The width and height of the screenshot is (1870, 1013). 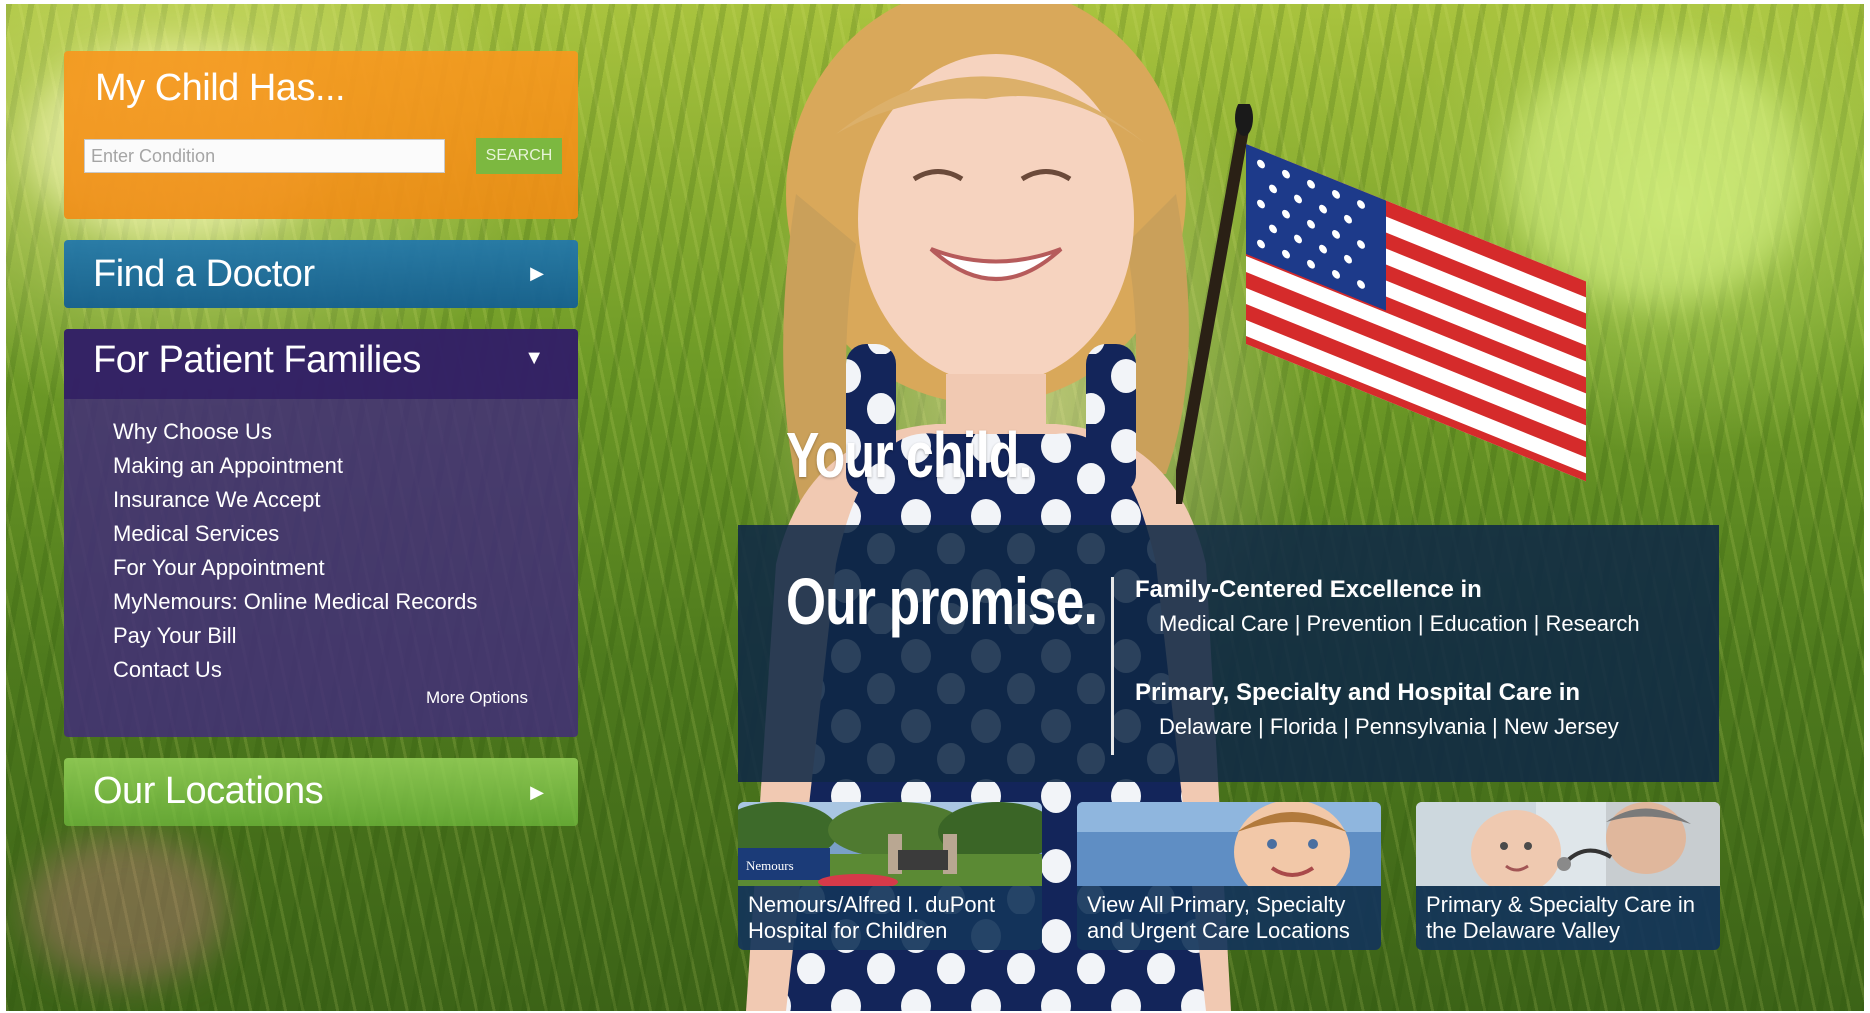 I want to click on our-locations-button: Our Locations ▶, so click(x=321, y=792).